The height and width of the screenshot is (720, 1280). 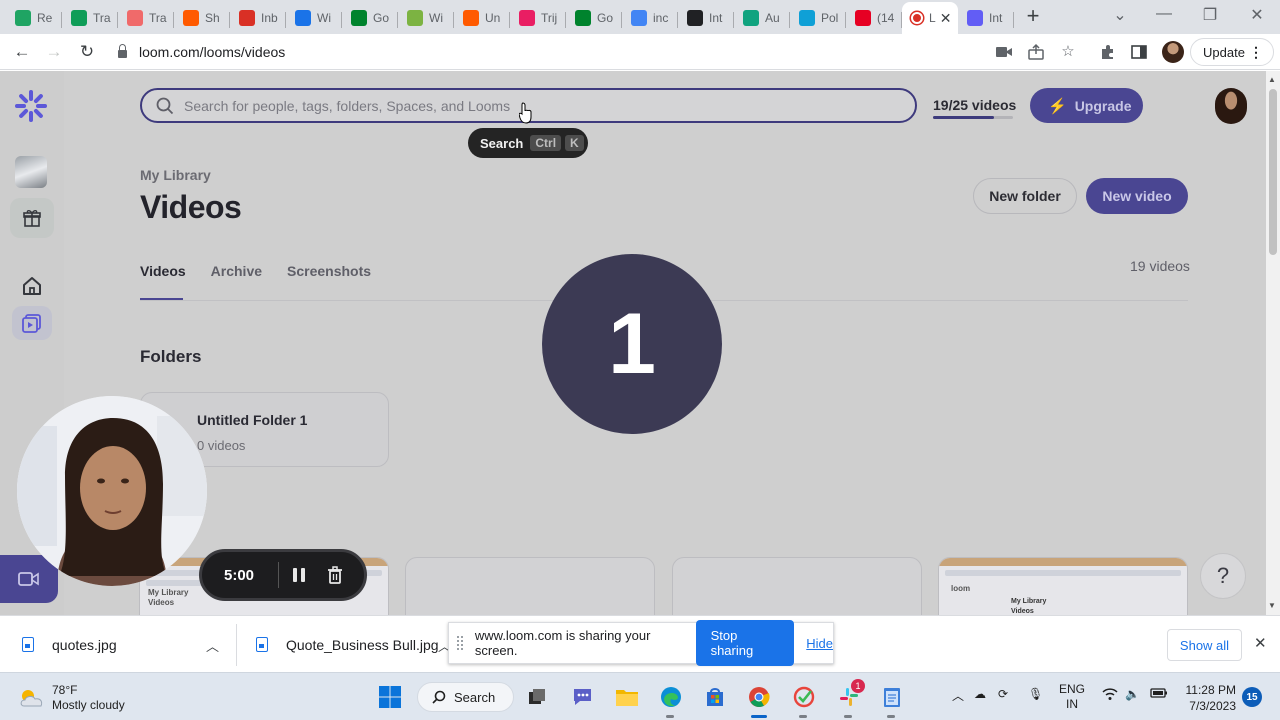 What do you see at coordinates (112, 491) in the screenshot?
I see `camera-bubble` at bounding box center [112, 491].